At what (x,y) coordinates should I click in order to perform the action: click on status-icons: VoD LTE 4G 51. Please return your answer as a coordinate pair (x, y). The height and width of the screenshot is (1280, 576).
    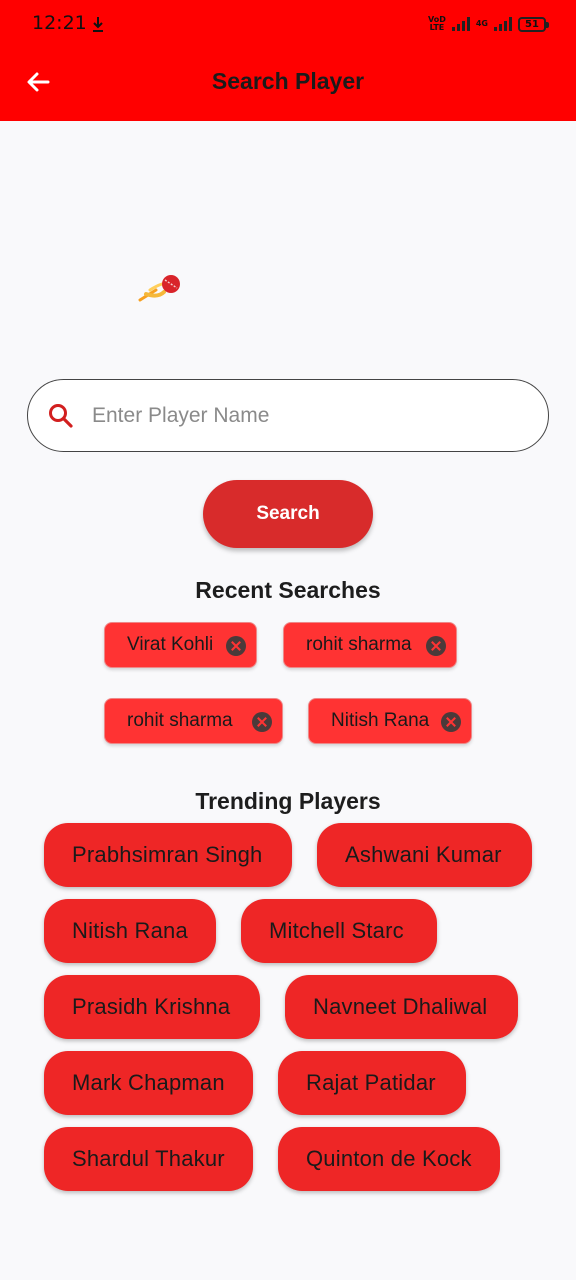
    Looking at the image, I should click on (488, 24).